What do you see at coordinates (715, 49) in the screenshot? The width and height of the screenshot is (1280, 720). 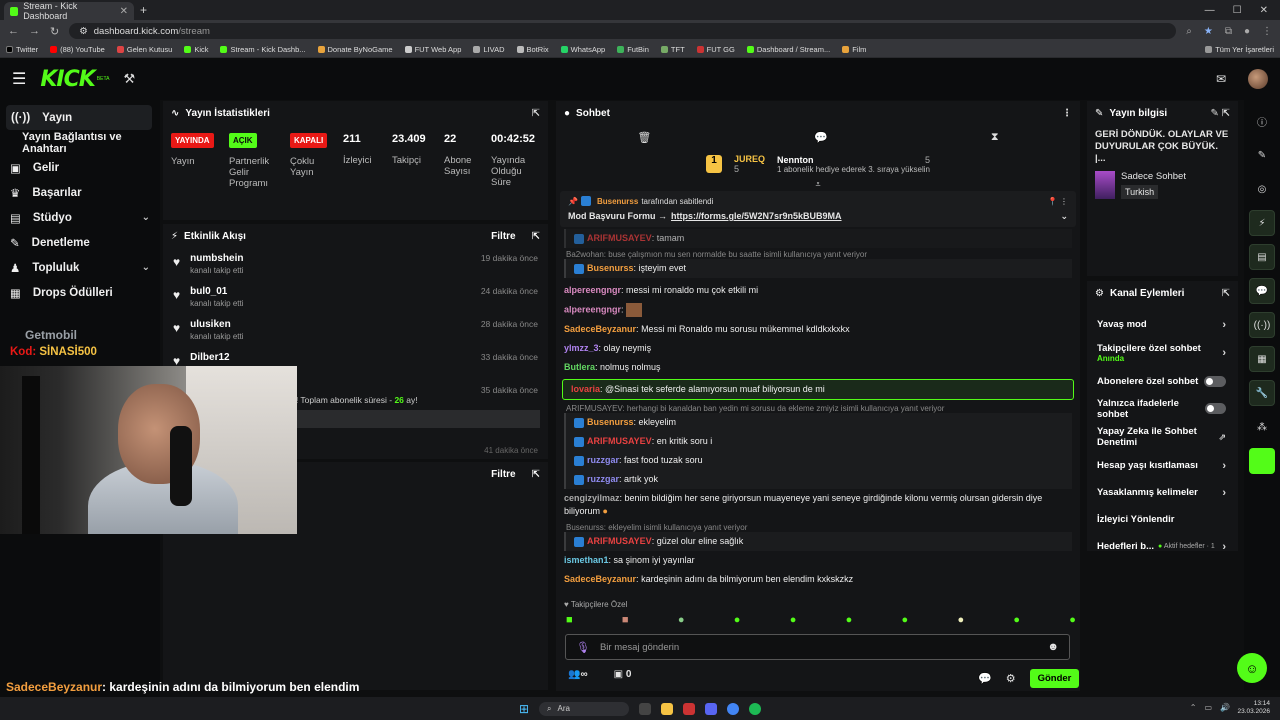 I see `bookmark: FUT GG` at bounding box center [715, 49].